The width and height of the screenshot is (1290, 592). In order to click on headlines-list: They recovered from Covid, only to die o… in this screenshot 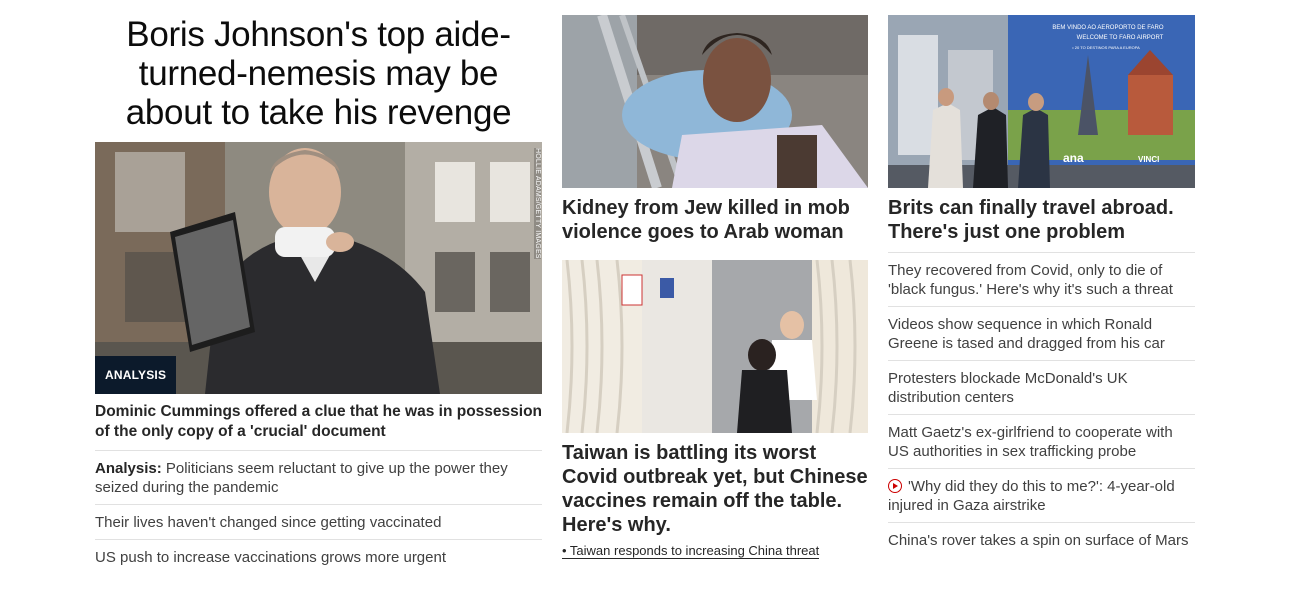, I will do `click(1041, 405)`.